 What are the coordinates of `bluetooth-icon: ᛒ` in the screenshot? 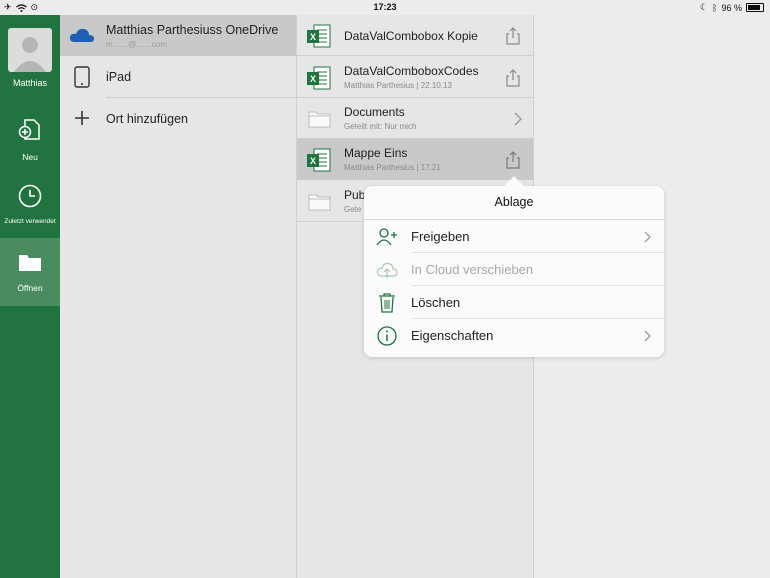 It's located at (715, 7).